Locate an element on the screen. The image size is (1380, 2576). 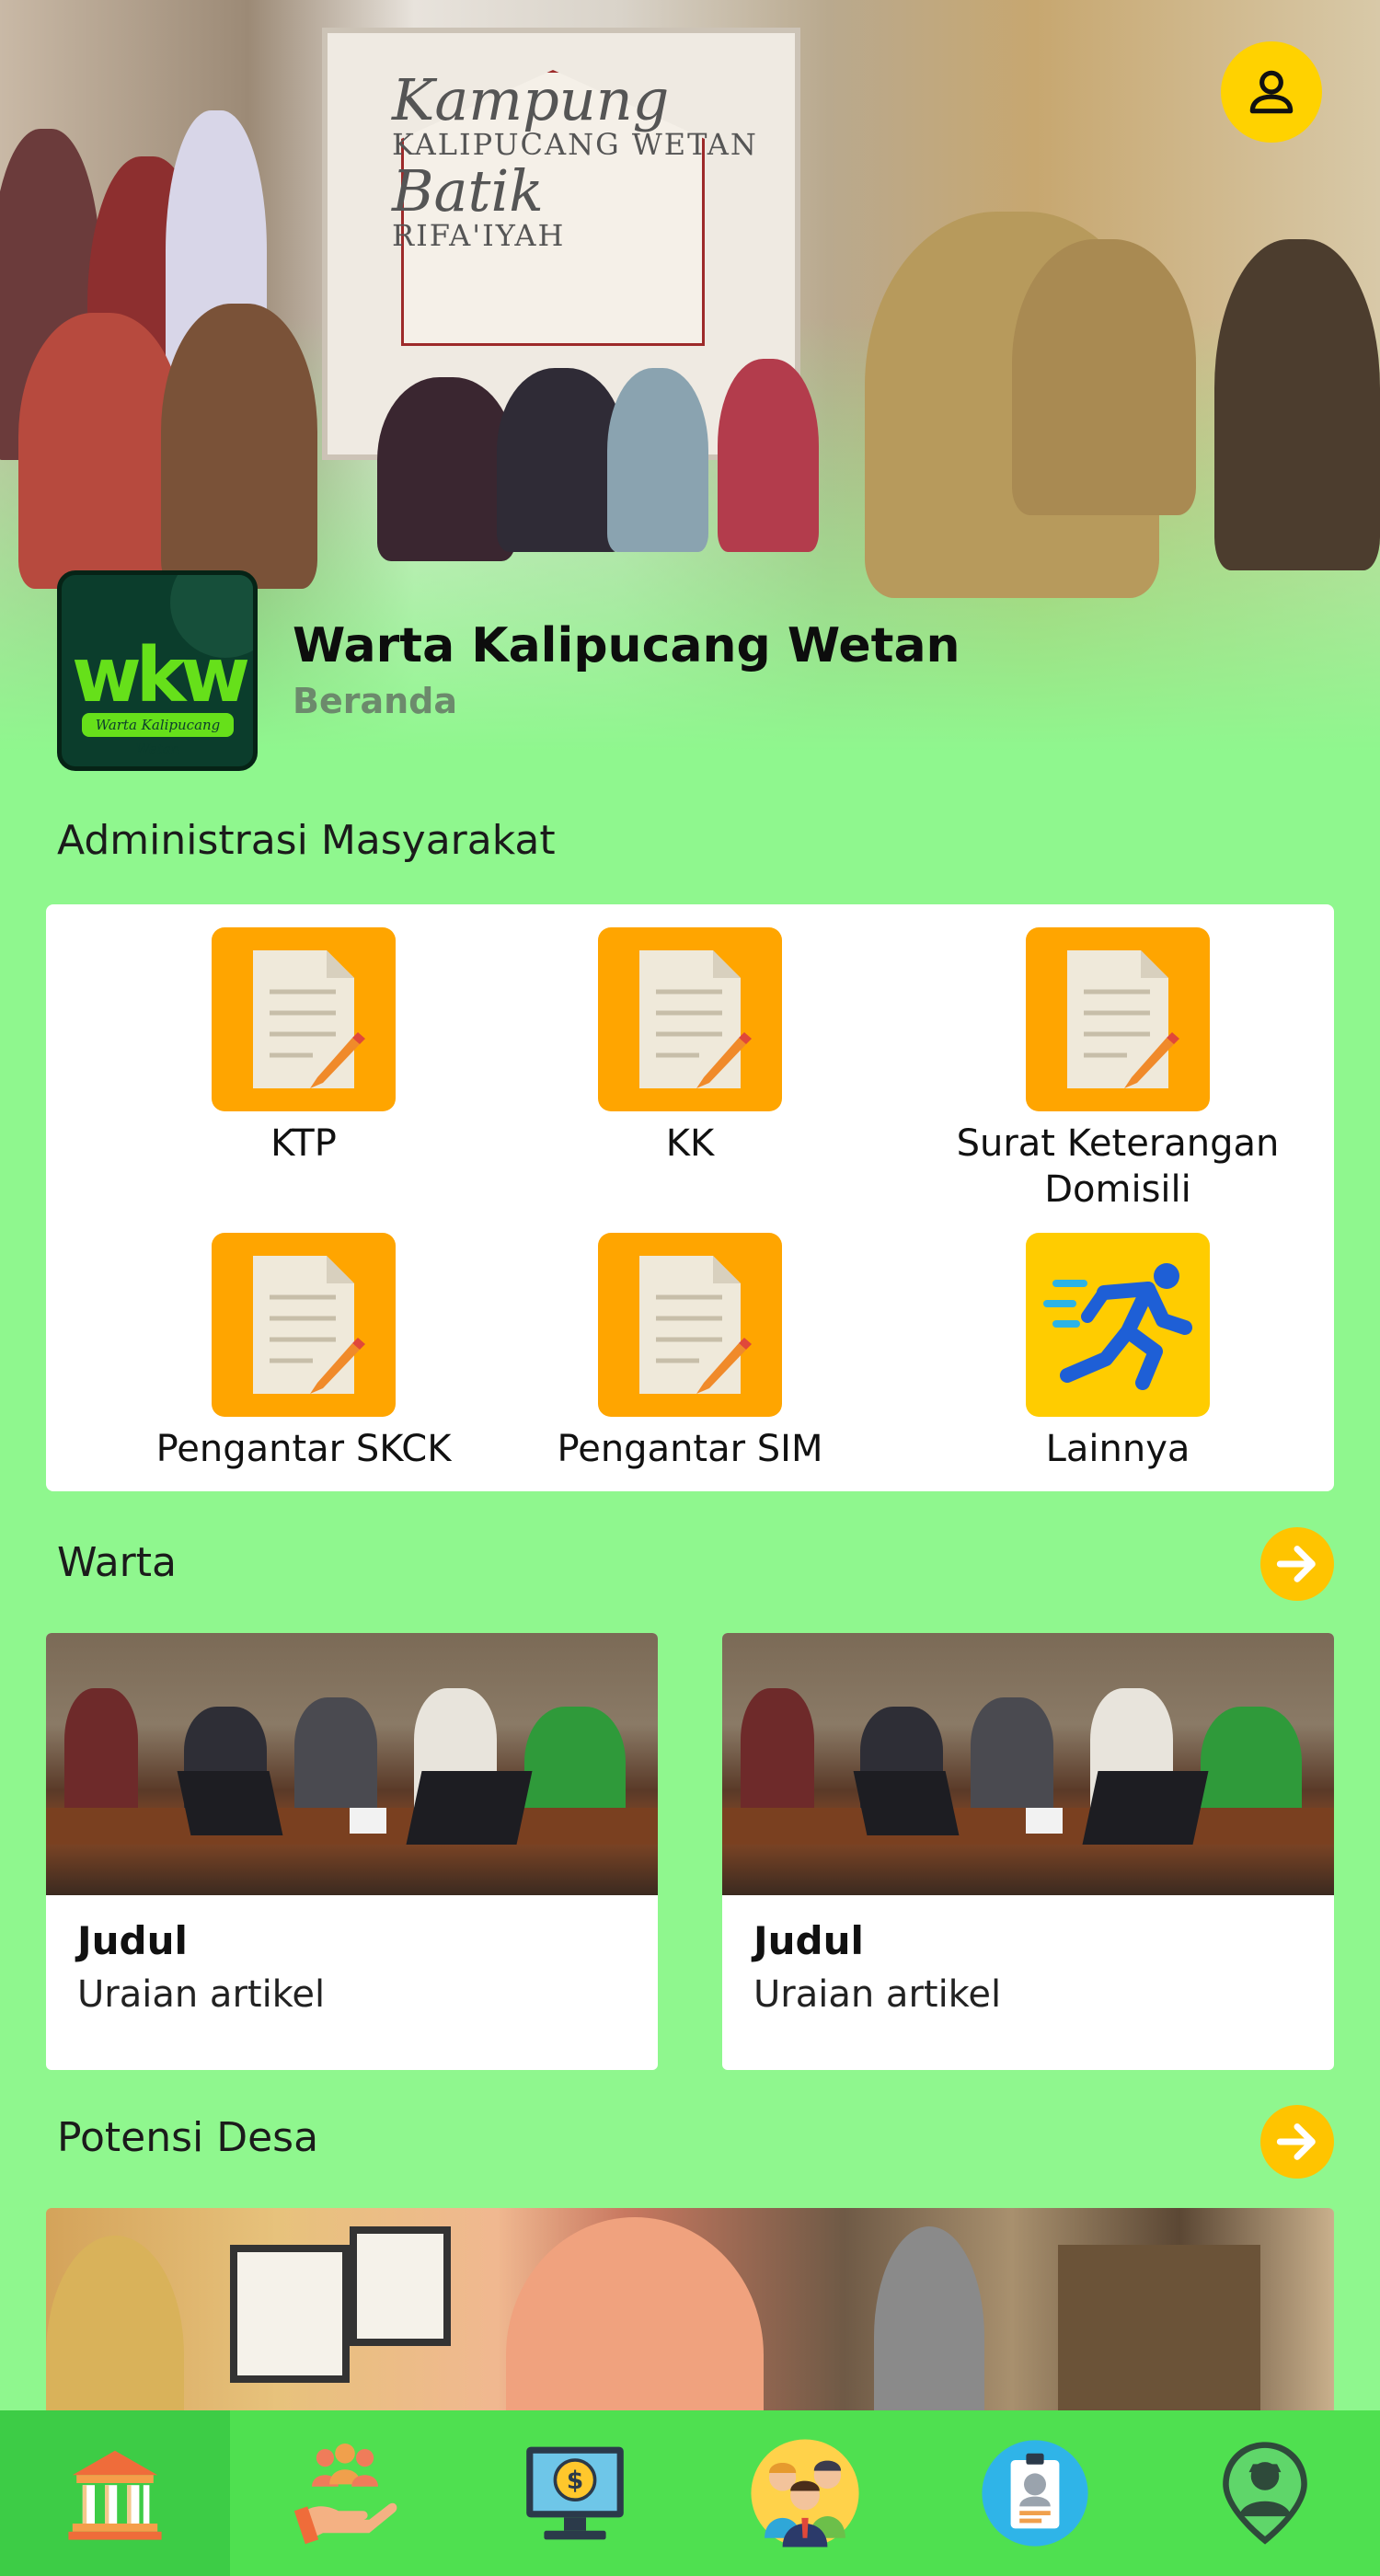
profile-button is located at coordinates (1271, 92).